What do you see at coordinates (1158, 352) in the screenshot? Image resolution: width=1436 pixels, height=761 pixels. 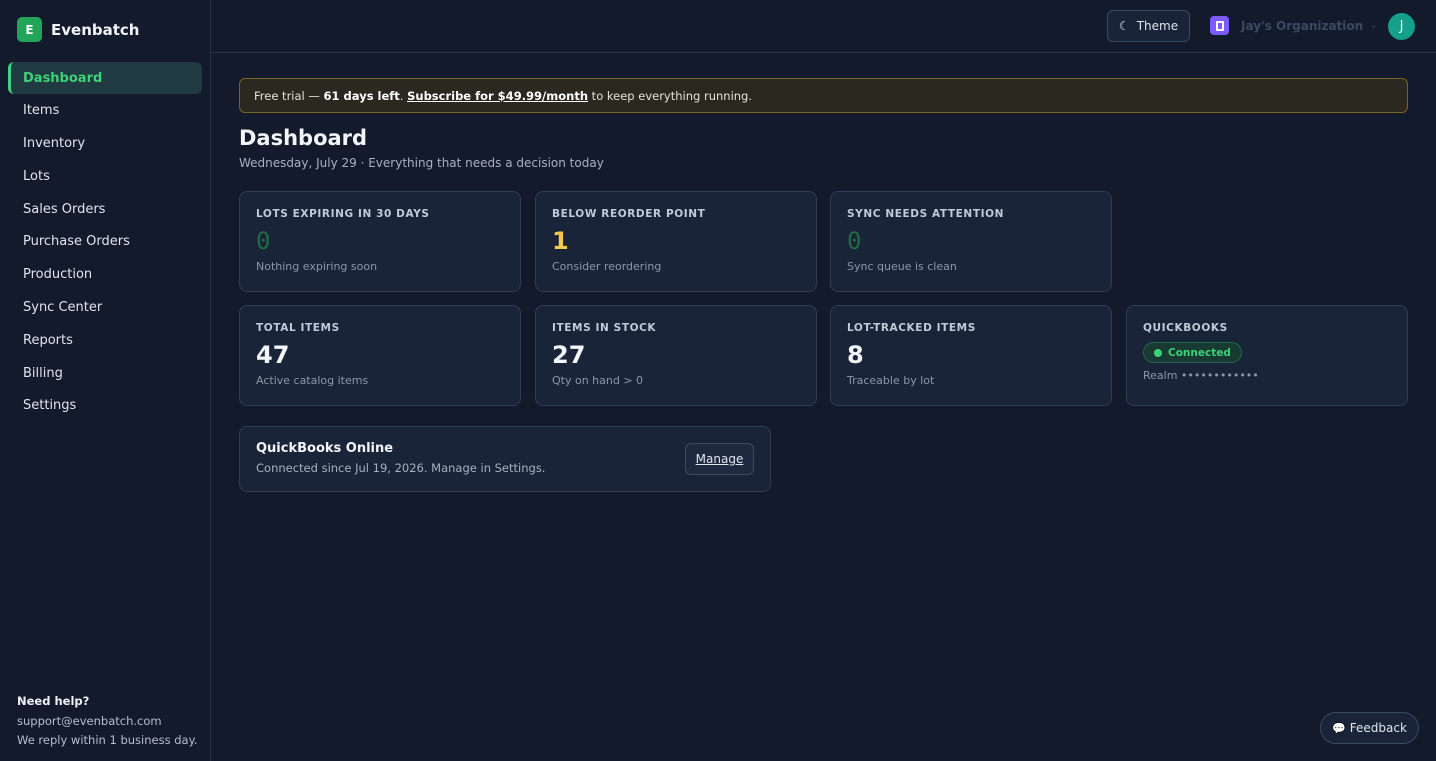 I see `status-dot-icon` at bounding box center [1158, 352].